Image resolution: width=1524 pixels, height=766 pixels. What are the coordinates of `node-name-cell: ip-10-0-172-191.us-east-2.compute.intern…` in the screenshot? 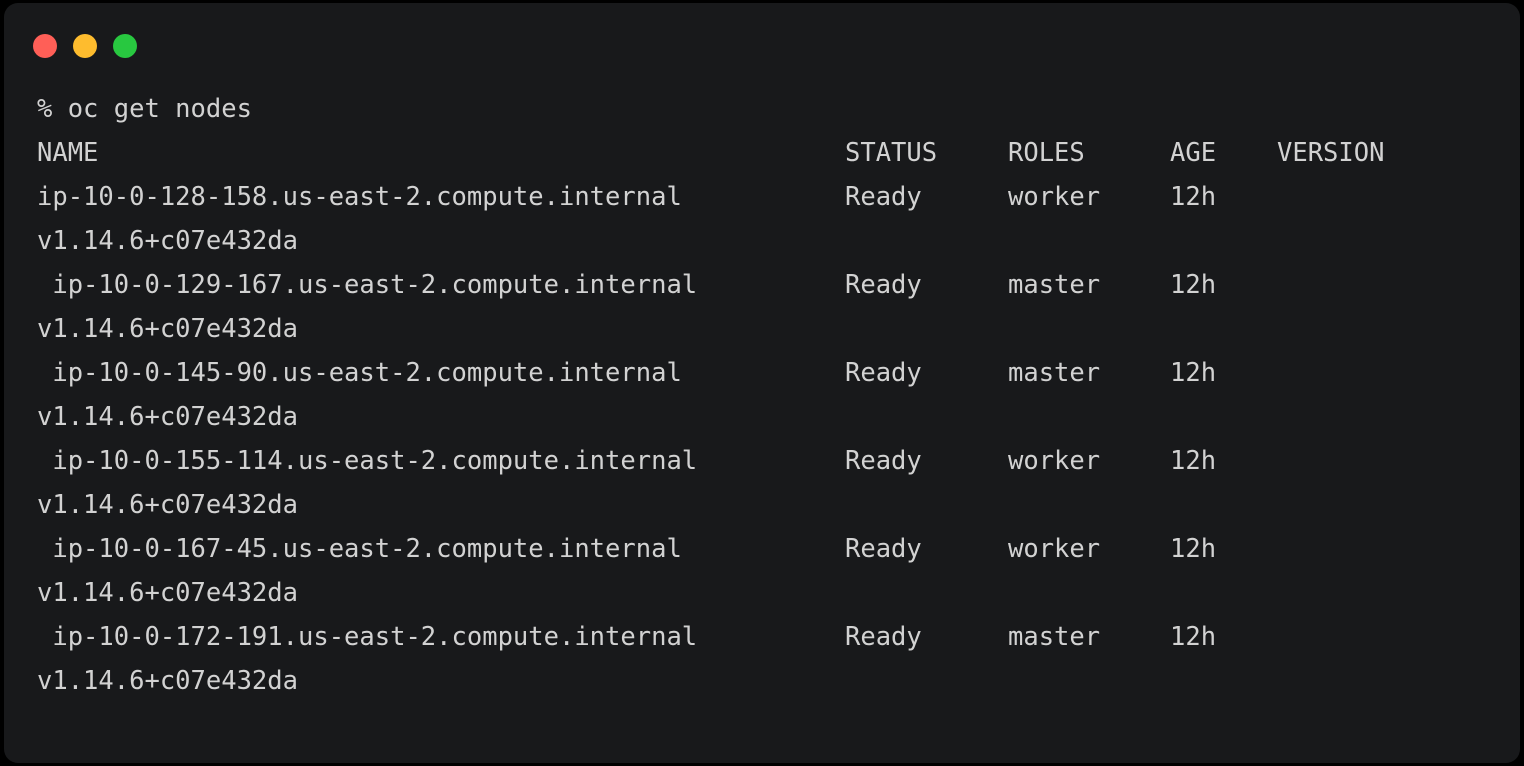 It's located at (367, 637).